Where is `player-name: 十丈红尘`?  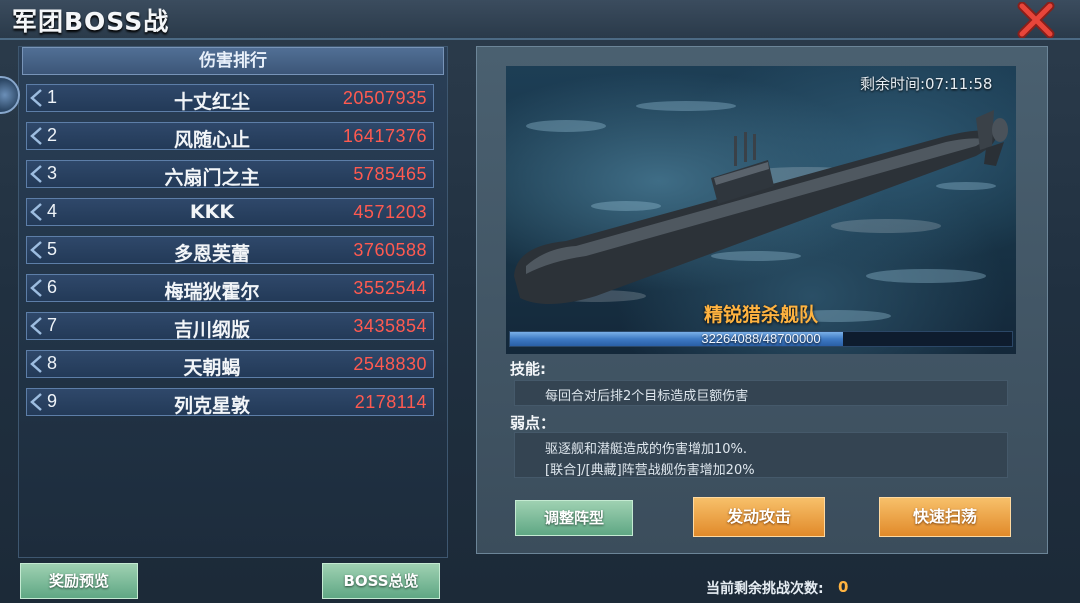 player-name: 十丈红尘 is located at coordinates (211, 102).